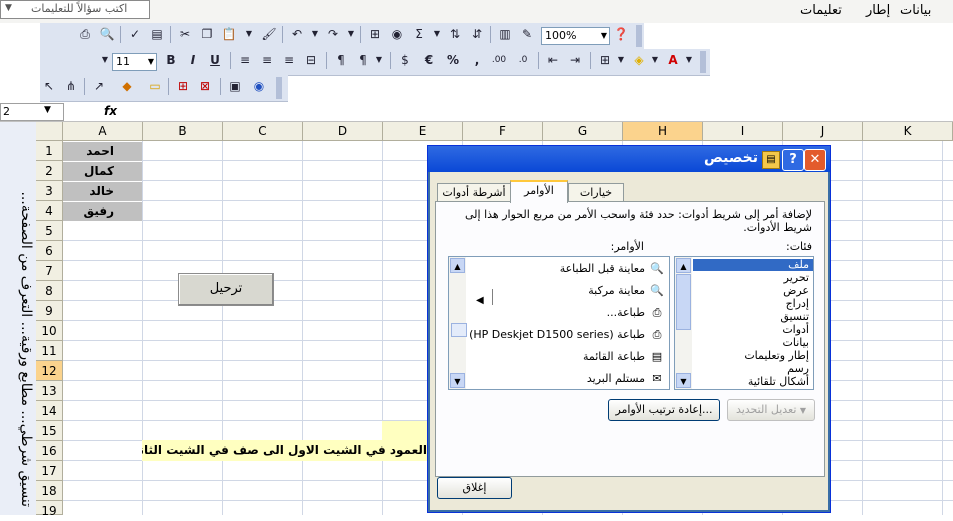 The height and width of the screenshot is (521, 953). I want to click on align-center-icon: ≡, so click(267, 60).